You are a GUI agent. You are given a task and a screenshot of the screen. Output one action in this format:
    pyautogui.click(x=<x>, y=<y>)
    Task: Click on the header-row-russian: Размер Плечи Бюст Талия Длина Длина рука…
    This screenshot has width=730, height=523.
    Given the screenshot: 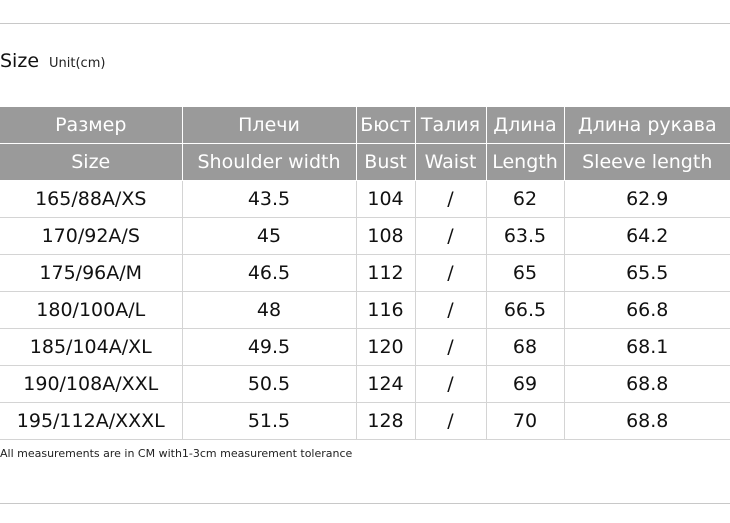 What is the action you would take?
    pyautogui.click(x=365, y=125)
    